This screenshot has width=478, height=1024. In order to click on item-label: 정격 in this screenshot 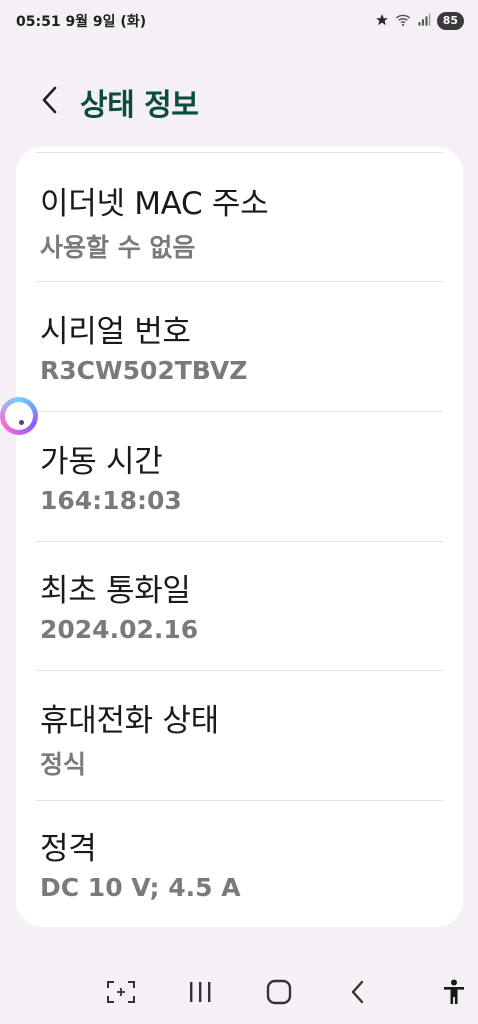, I will do `click(68, 849)`.